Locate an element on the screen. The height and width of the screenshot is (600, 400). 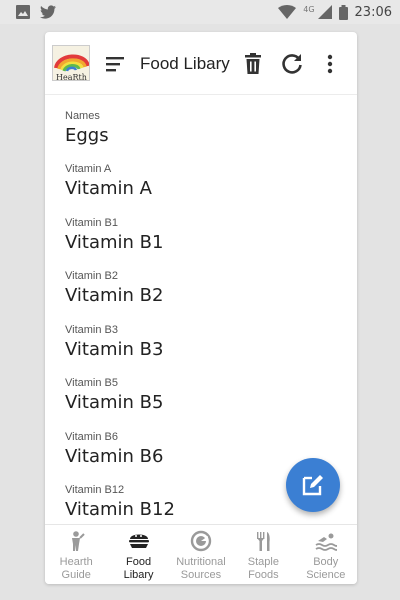
refresh-button is located at coordinates (292, 64).